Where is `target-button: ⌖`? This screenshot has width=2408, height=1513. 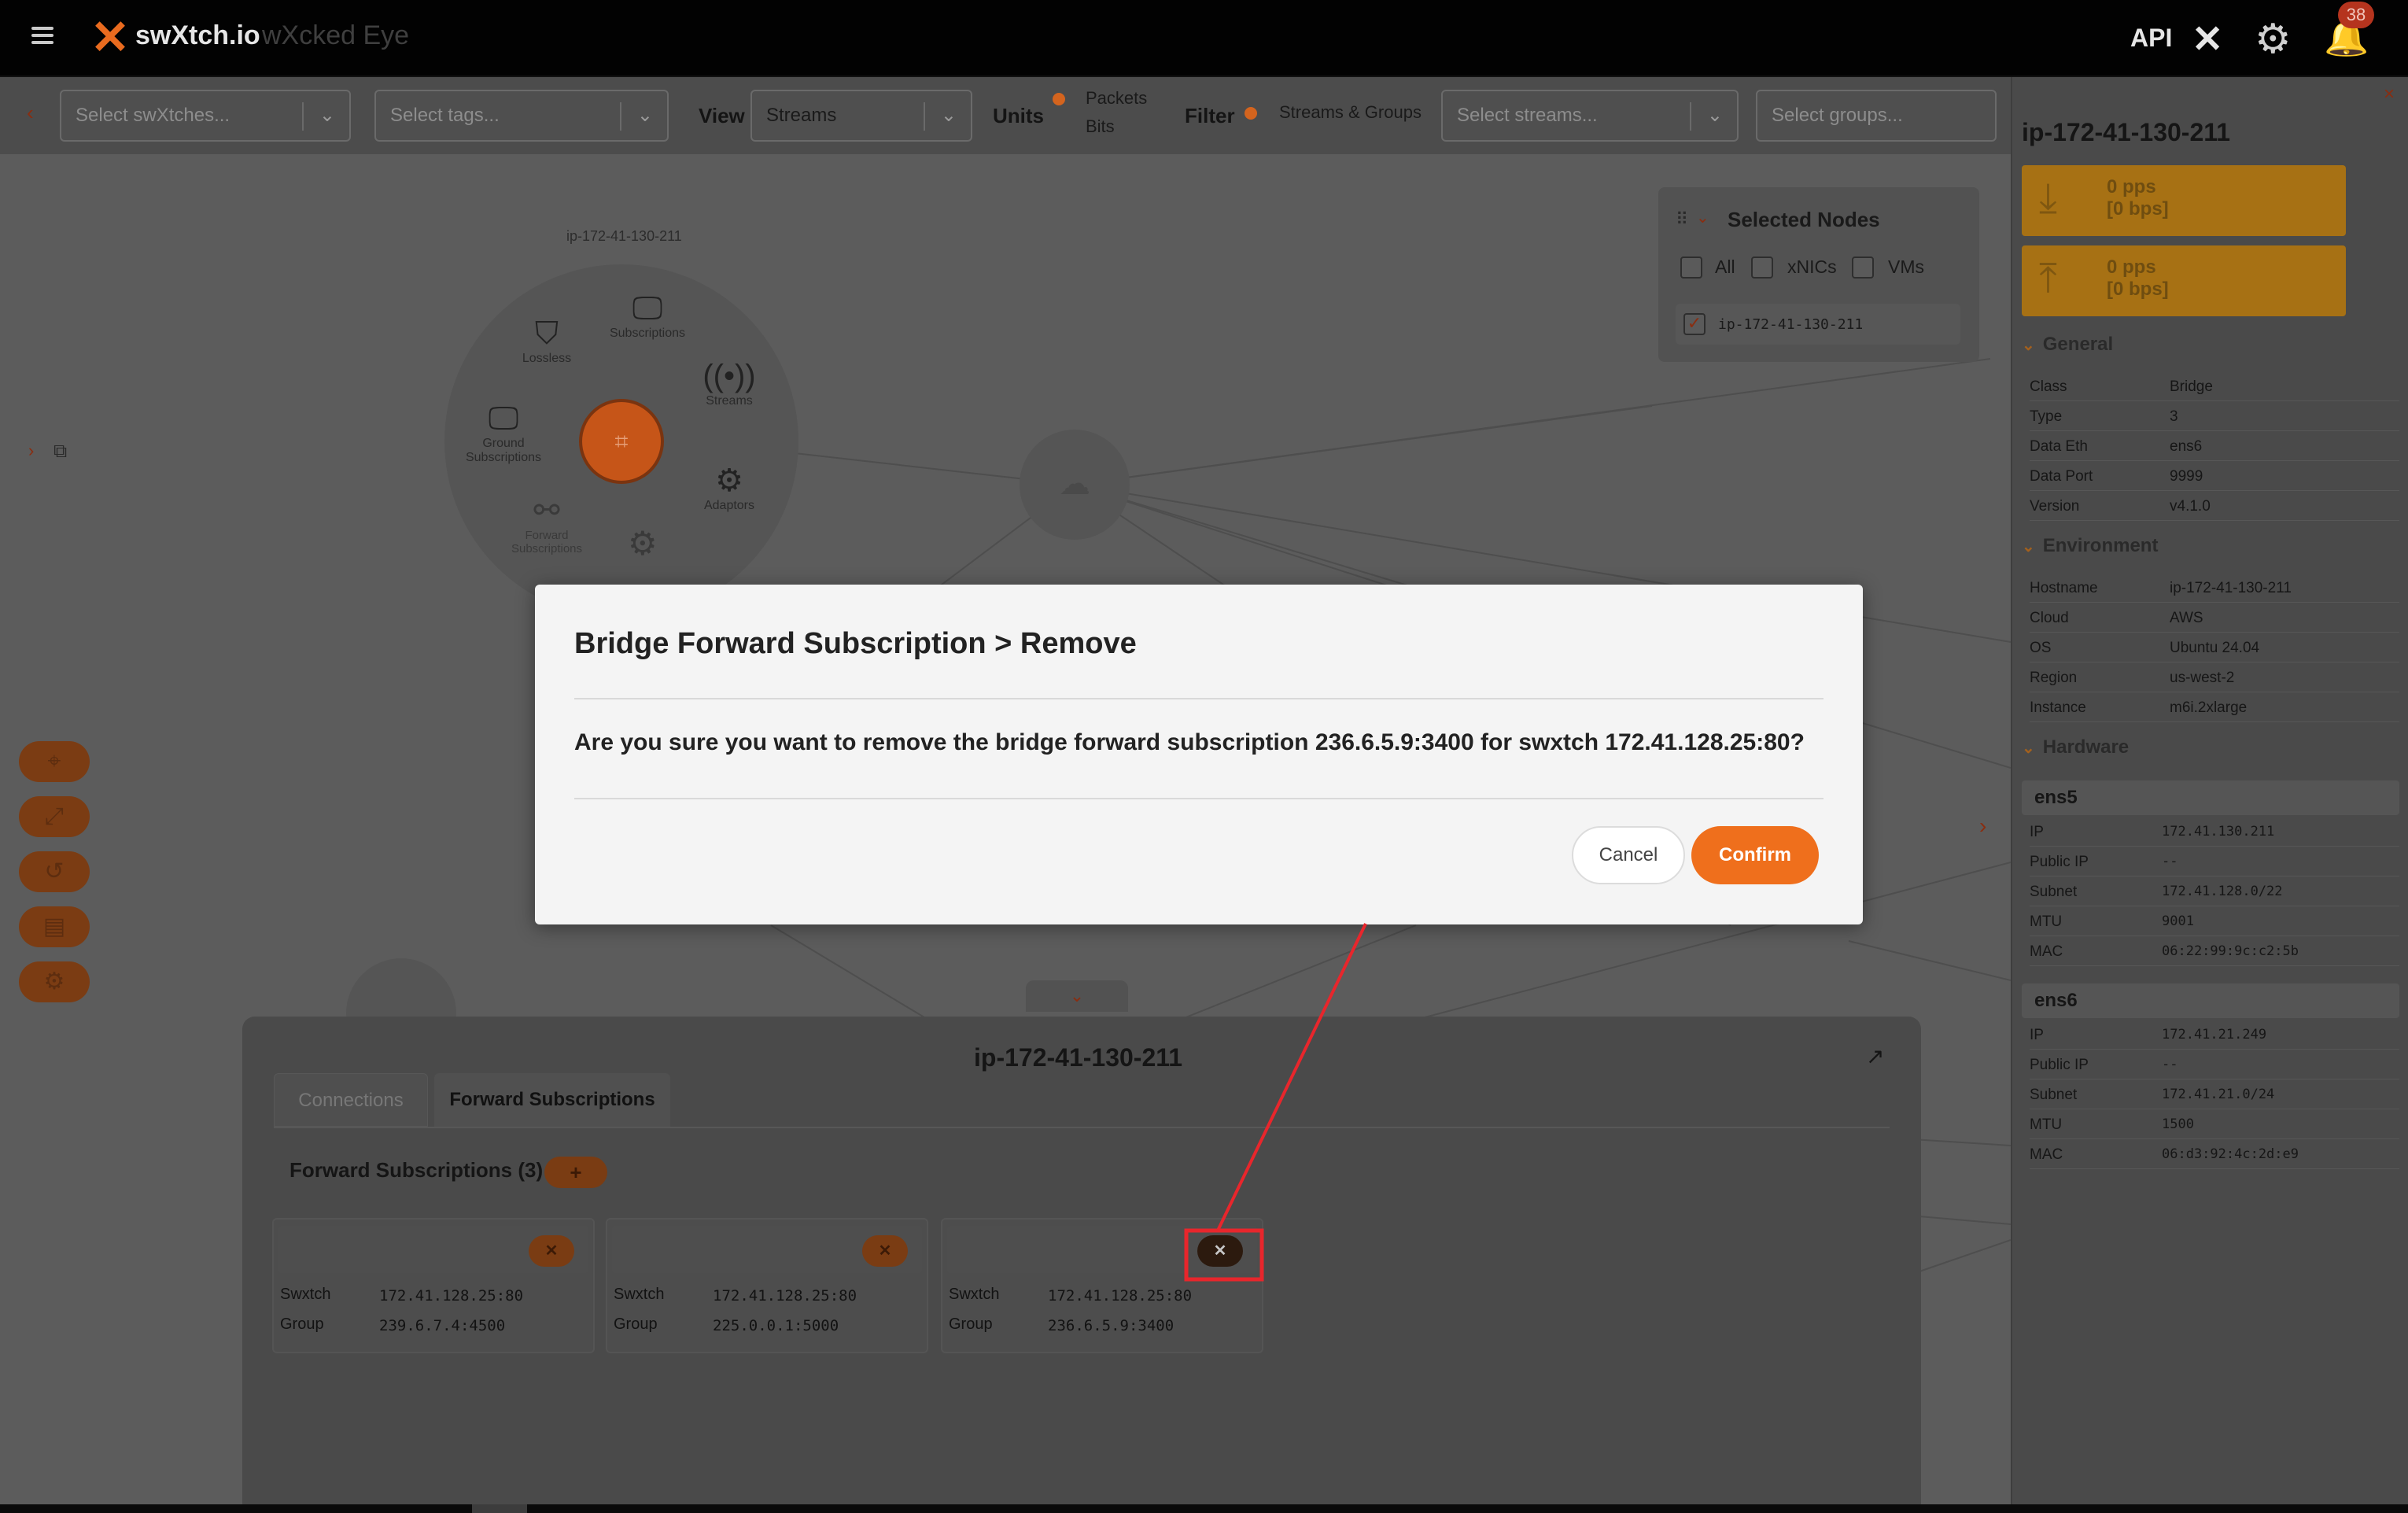 target-button: ⌖ is located at coordinates (55, 761).